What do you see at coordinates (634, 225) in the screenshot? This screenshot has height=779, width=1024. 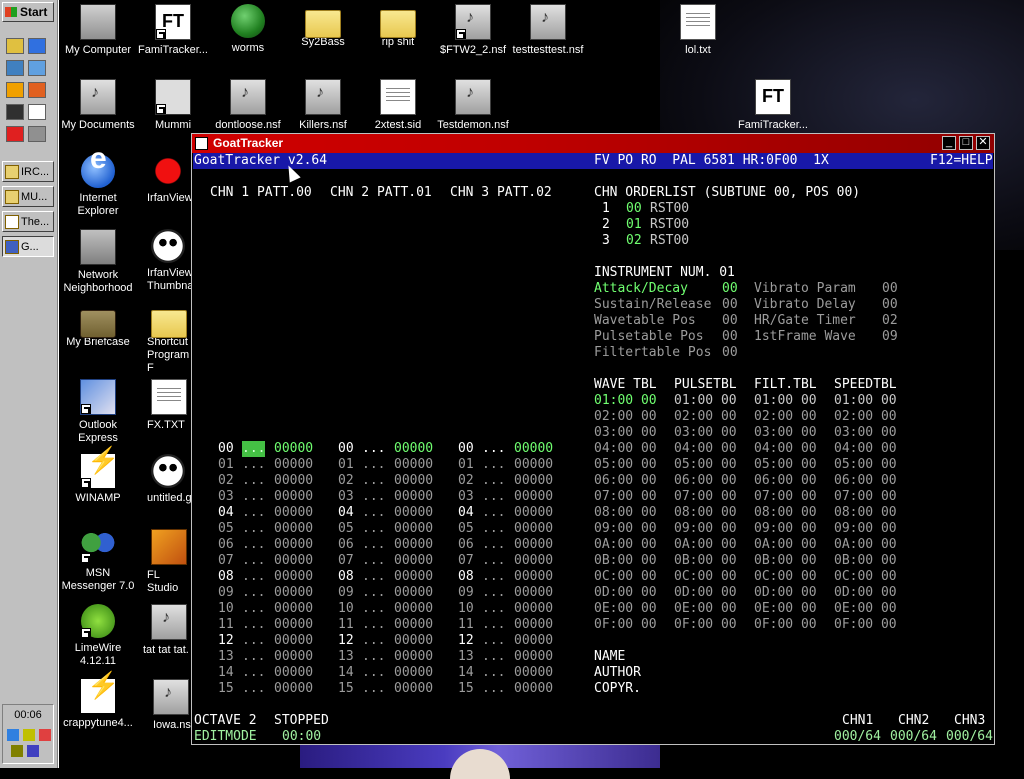 I see `orderlist-position: 01` at bounding box center [634, 225].